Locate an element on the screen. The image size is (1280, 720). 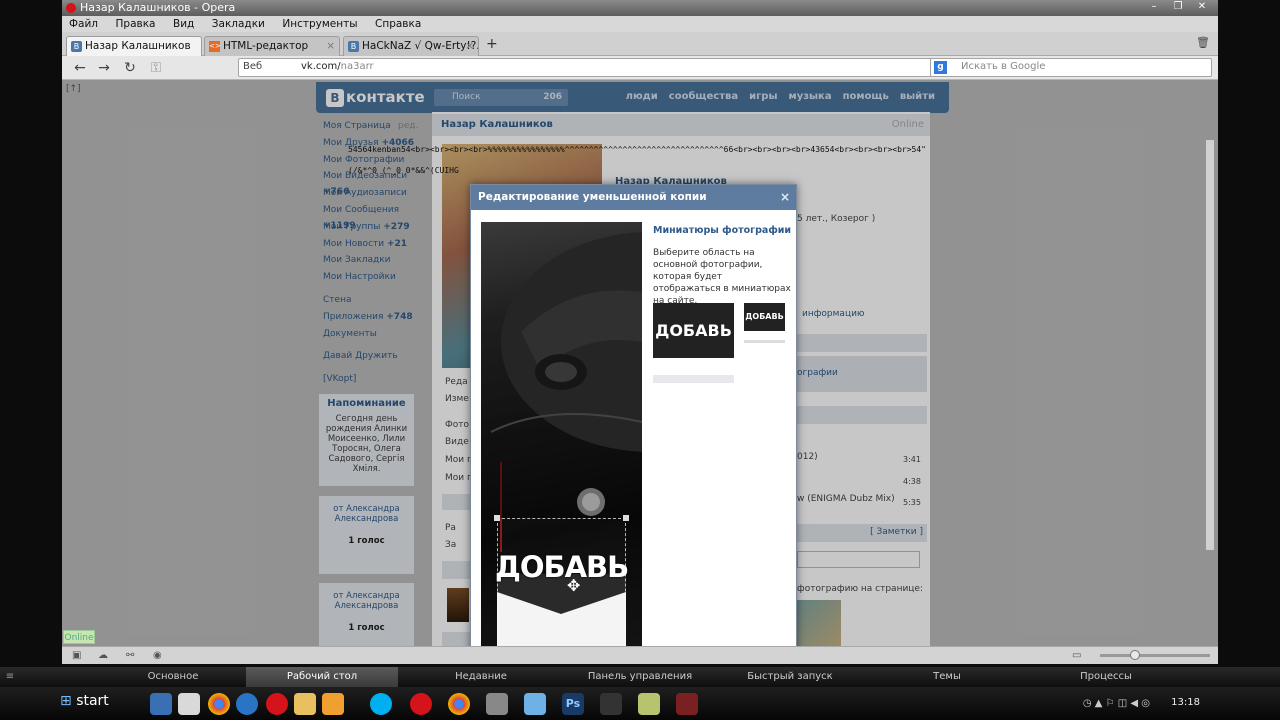
show-desktop-icon is located at coordinates (161, 704).